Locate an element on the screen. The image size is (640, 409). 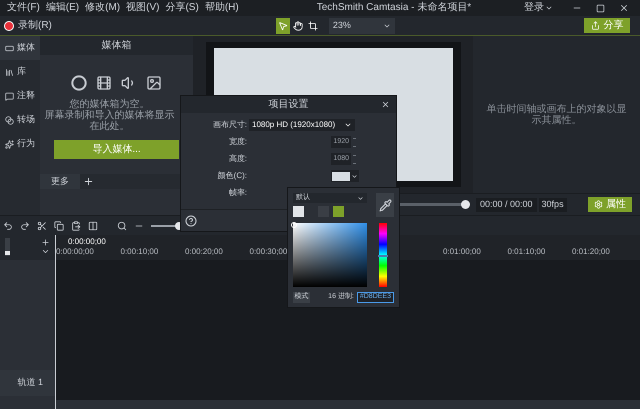
upload-icon is located at coordinates (595, 25).